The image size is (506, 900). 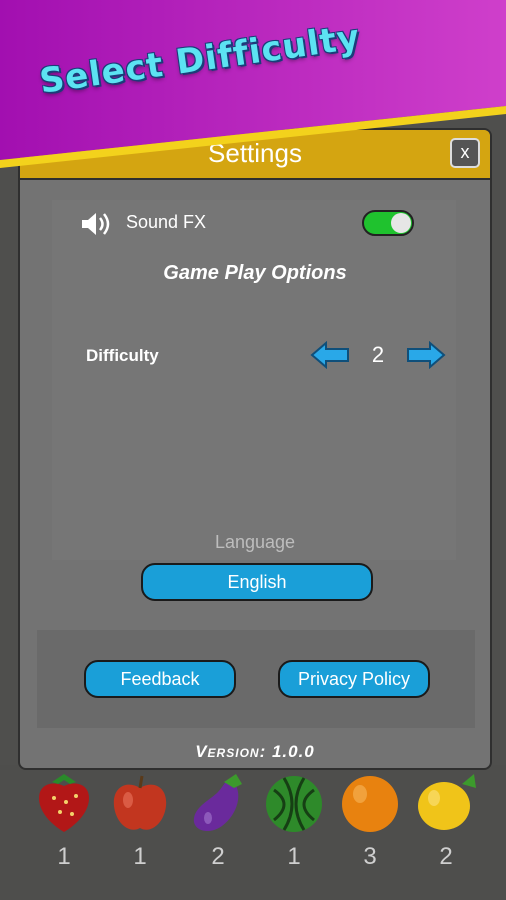 What do you see at coordinates (294, 804) in the screenshot?
I see `watermelon-icon` at bounding box center [294, 804].